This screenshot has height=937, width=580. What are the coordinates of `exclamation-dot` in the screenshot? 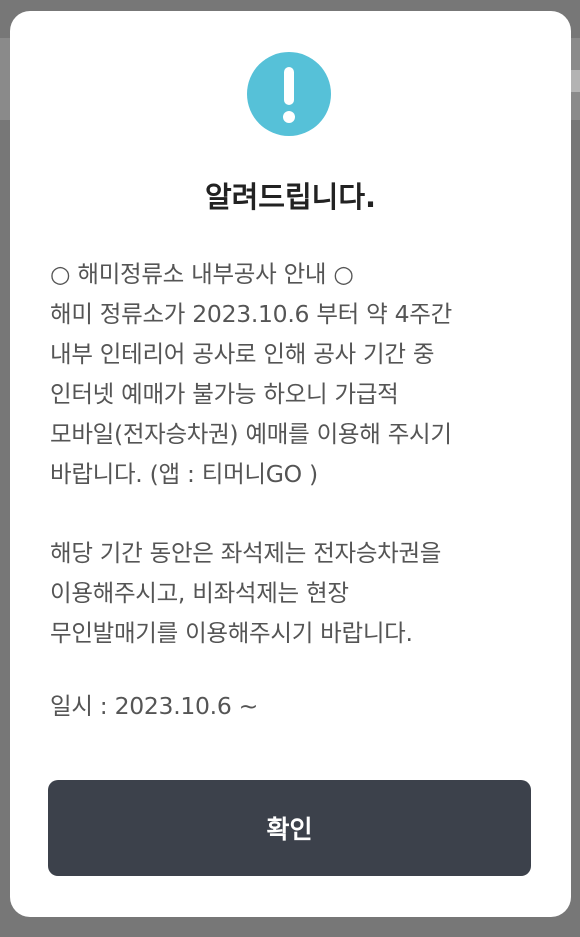 It's located at (289, 117).